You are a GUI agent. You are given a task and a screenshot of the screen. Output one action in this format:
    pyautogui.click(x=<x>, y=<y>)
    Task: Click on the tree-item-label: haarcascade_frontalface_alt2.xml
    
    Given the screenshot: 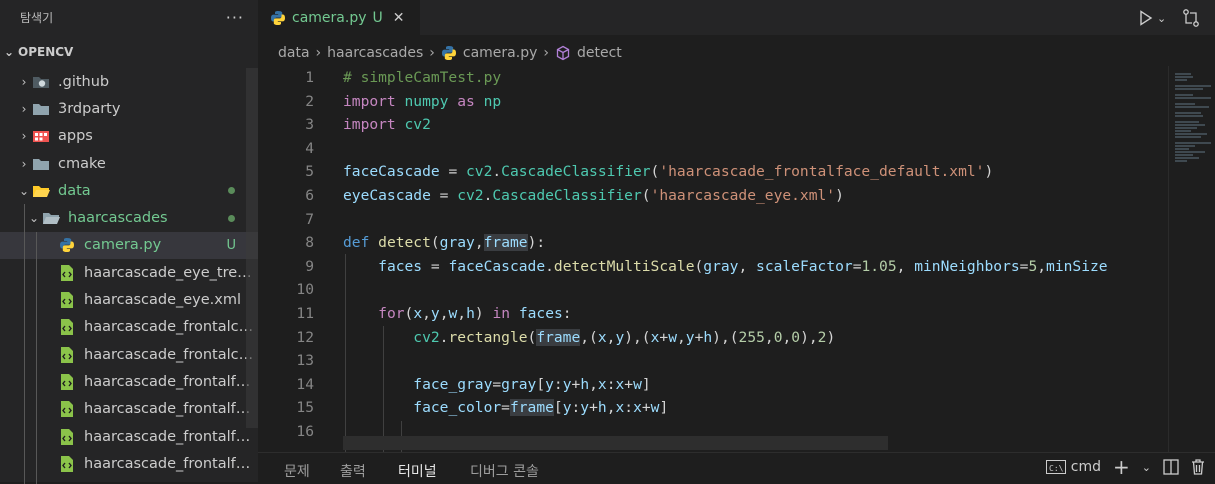 What is the action you would take?
    pyautogui.click(x=170, y=409)
    